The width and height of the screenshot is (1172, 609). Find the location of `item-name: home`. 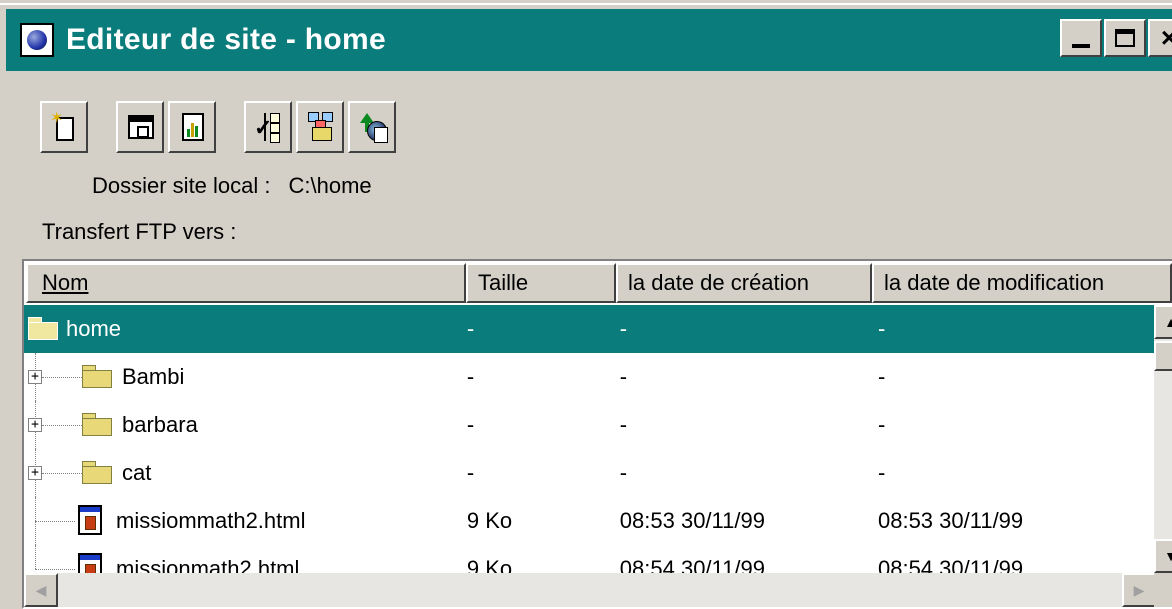

item-name: home is located at coordinates (94, 328).